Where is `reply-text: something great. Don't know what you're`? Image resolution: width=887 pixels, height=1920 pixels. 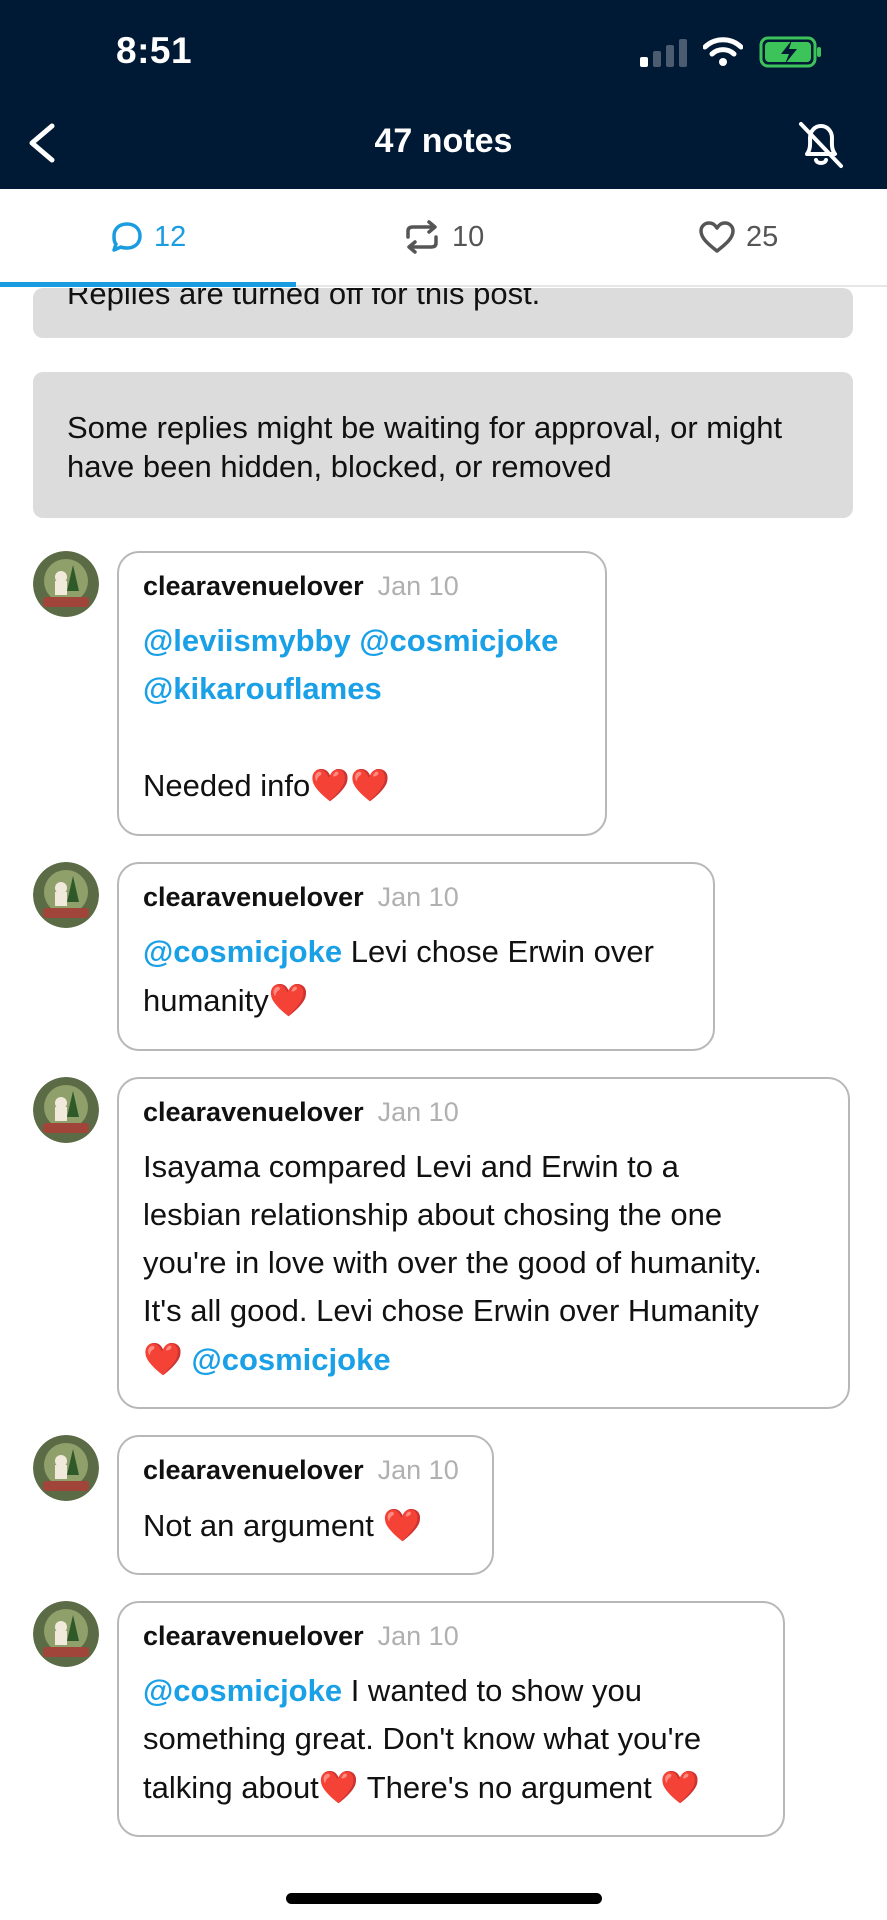 reply-text: something great. Don't know what you're is located at coordinates (422, 1738).